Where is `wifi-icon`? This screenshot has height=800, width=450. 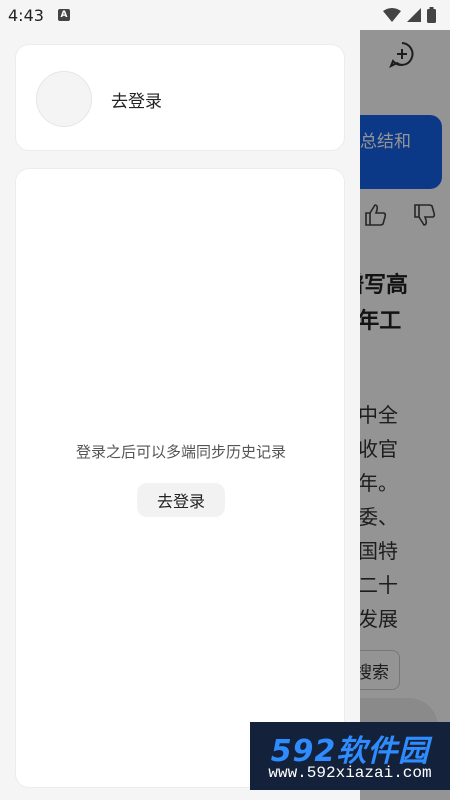
wifi-icon is located at coordinates (392, 15).